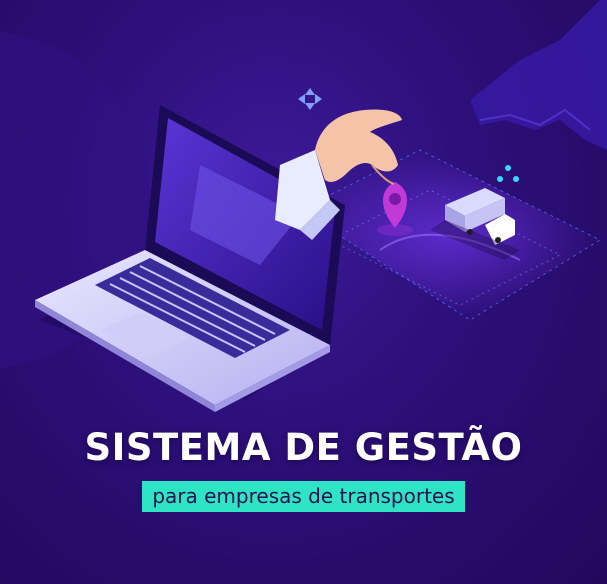 Image resolution: width=607 pixels, height=584 pixels. Describe the element at coordinates (310, 99) in the screenshot. I see `compass-arrows-icon` at that location.